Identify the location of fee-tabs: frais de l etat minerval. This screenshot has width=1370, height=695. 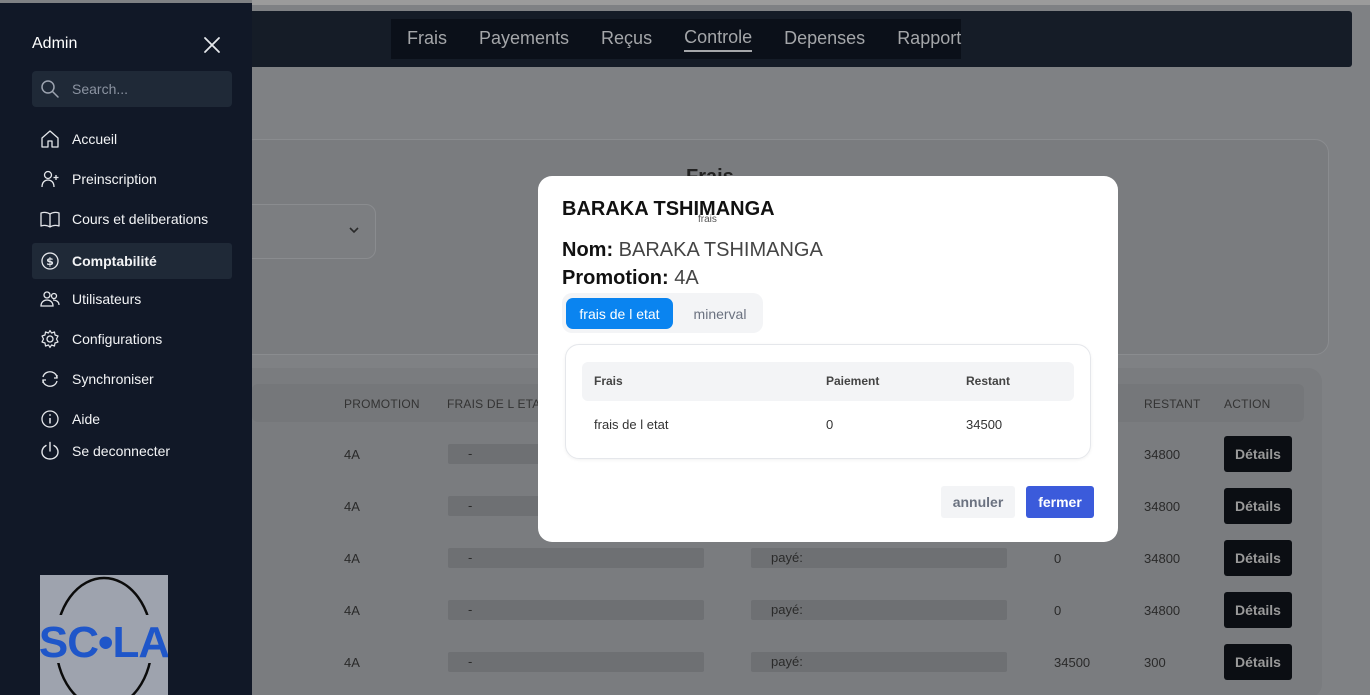
(662, 313).